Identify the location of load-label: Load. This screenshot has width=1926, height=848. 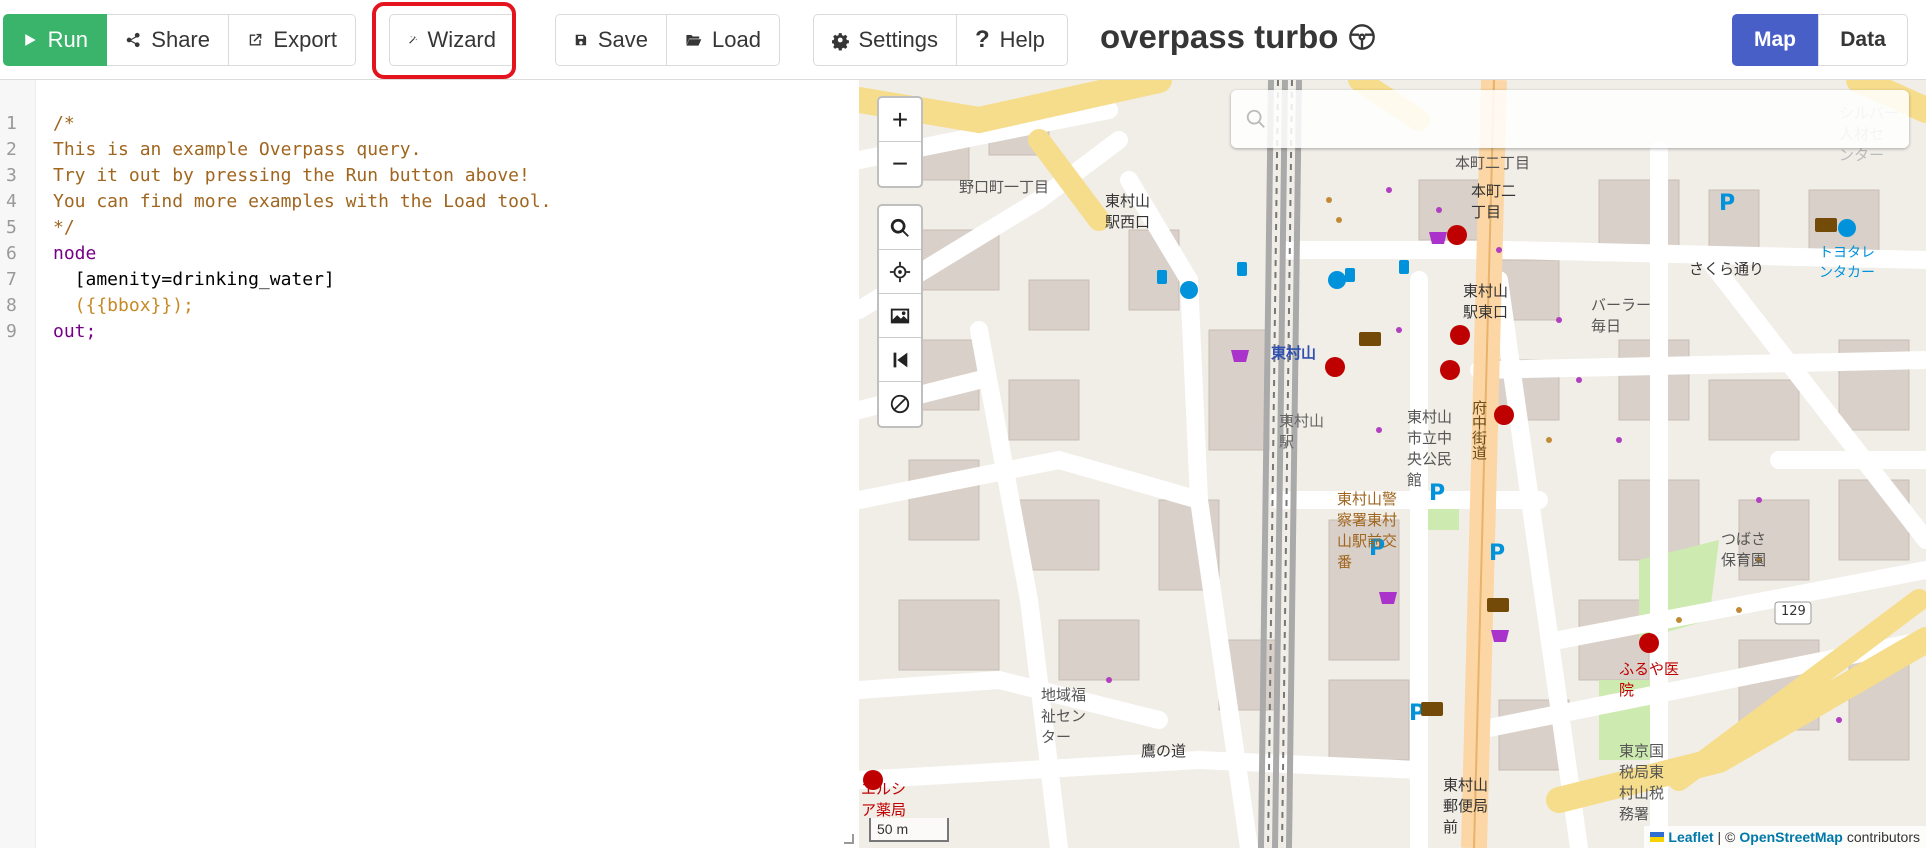
(736, 39).